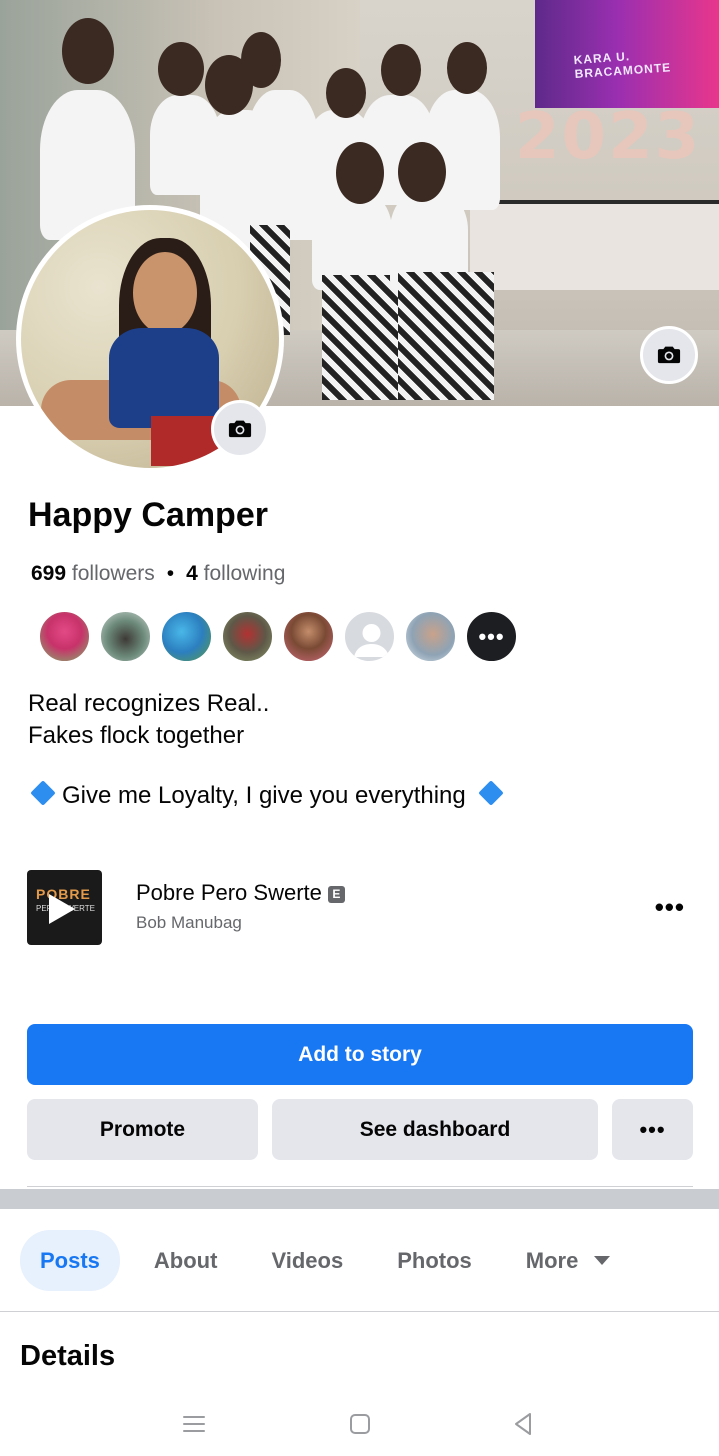 This screenshot has height=1456, width=719. I want to click on bio-line-3-row: Give me Loyalty, I give you everything, so click(269, 796).